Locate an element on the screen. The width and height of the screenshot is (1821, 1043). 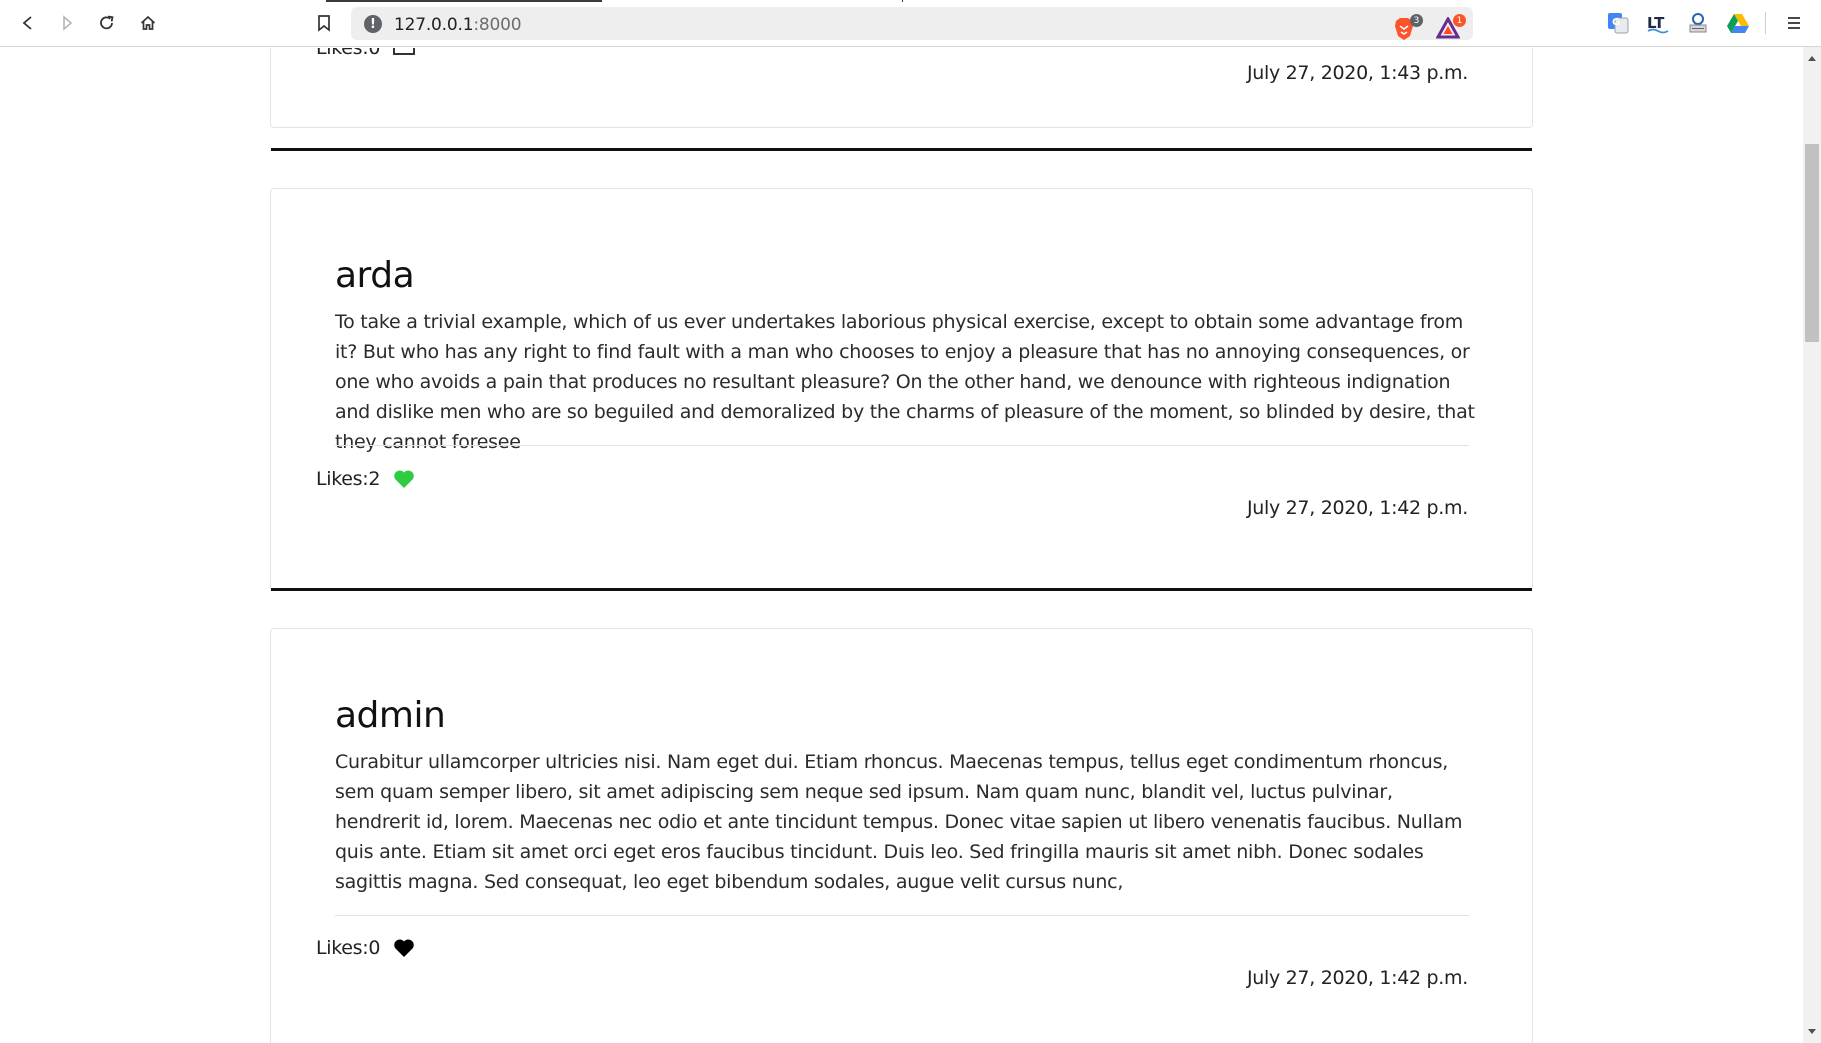
url-host: 127.0.0.1 is located at coordinates (434, 25).